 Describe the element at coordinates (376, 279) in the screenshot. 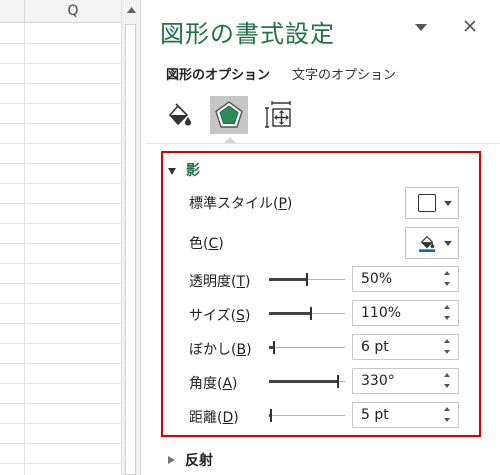

I see `transparency-value: 50%` at that location.